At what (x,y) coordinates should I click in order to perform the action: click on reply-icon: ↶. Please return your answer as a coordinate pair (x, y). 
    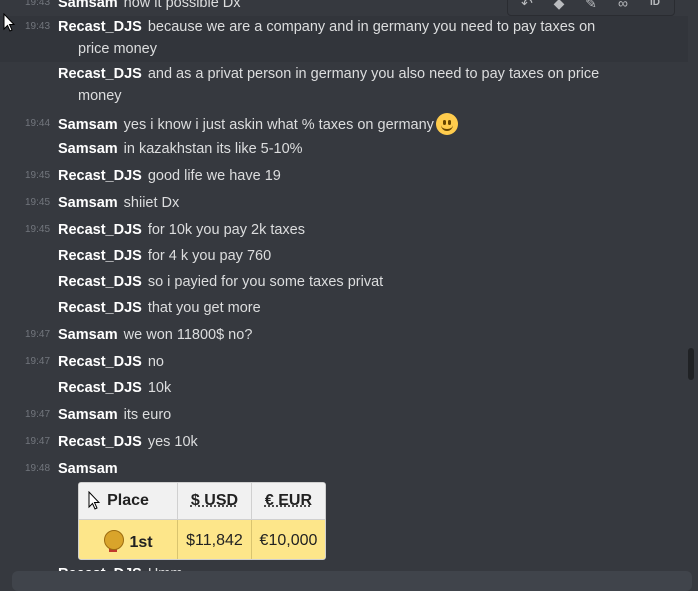
    Looking at the image, I should click on (527, 6).